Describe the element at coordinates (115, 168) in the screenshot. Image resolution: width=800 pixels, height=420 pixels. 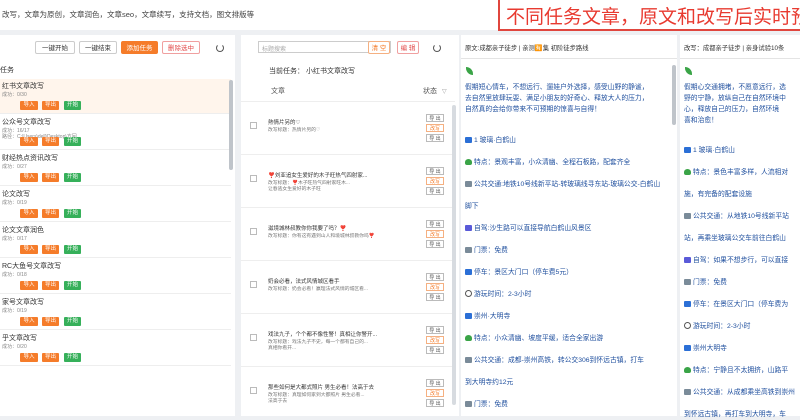
I see `task-row: 财经热点资讯改写 成功：0/27 导入 导出 开始` at that location.